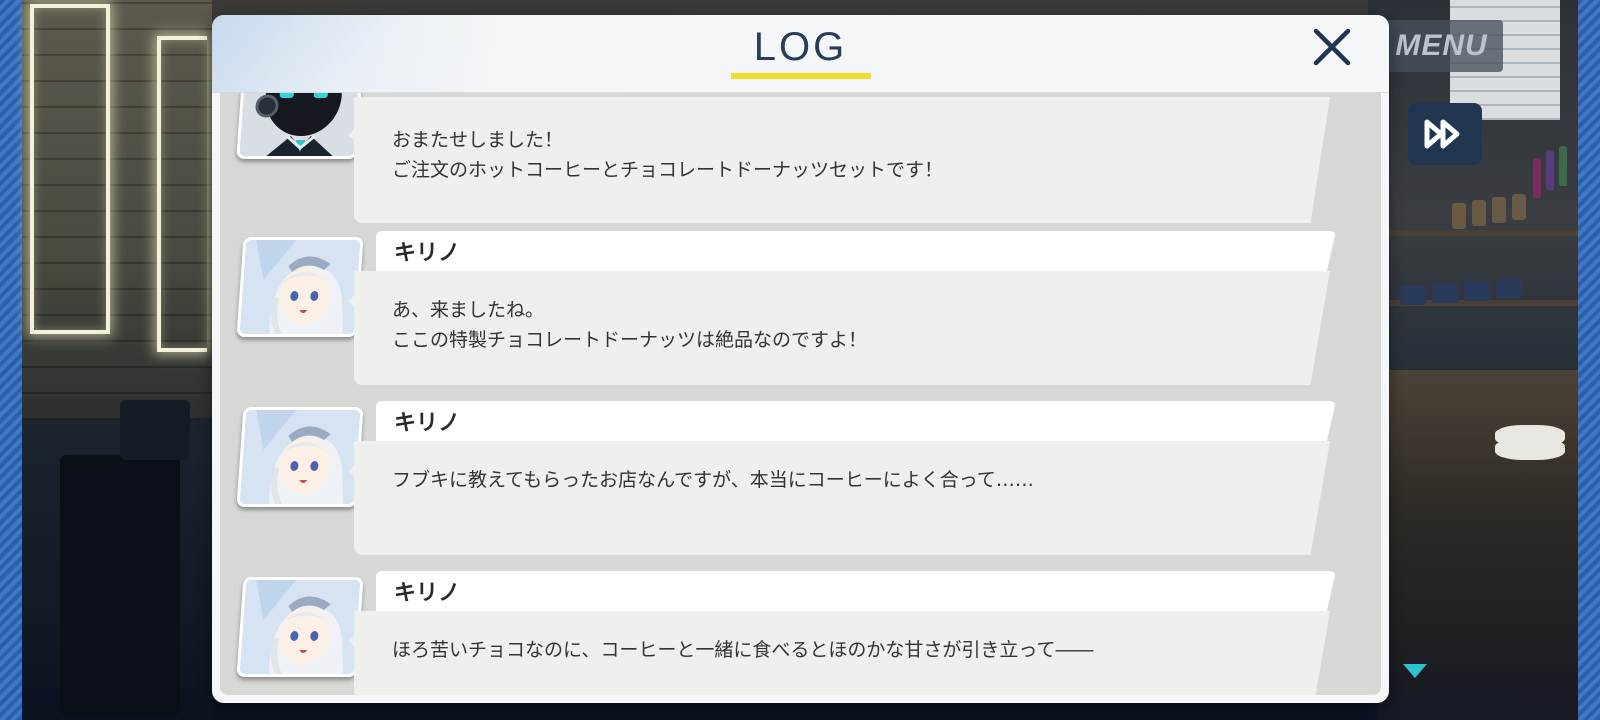 This screenshot has height=720, width=1600. Describe the element at coordinates (1530, 449) in the screenshot. I see `plates` at that location.